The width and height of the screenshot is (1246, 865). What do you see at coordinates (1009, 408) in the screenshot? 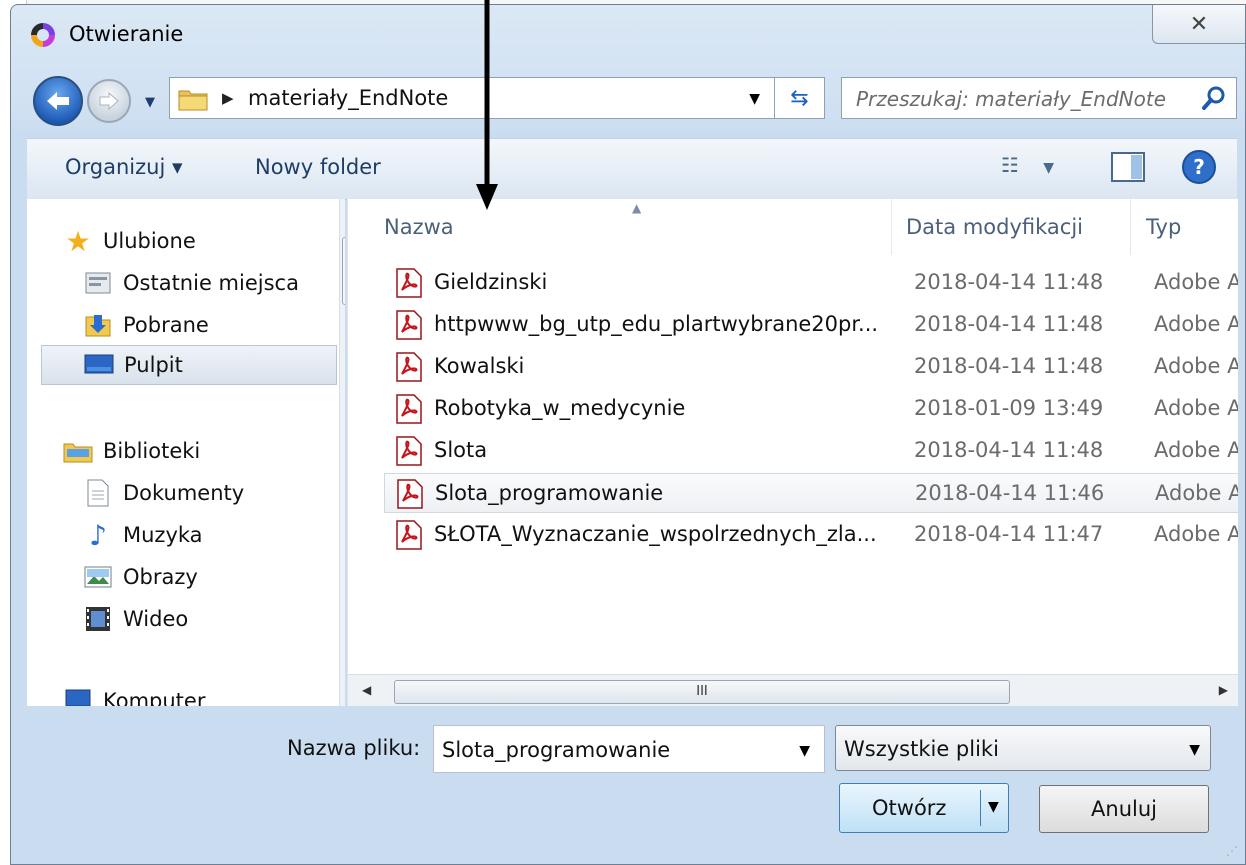
I see `file-date: 2018-01-09 13:49` at bounding box center [1009, 408].